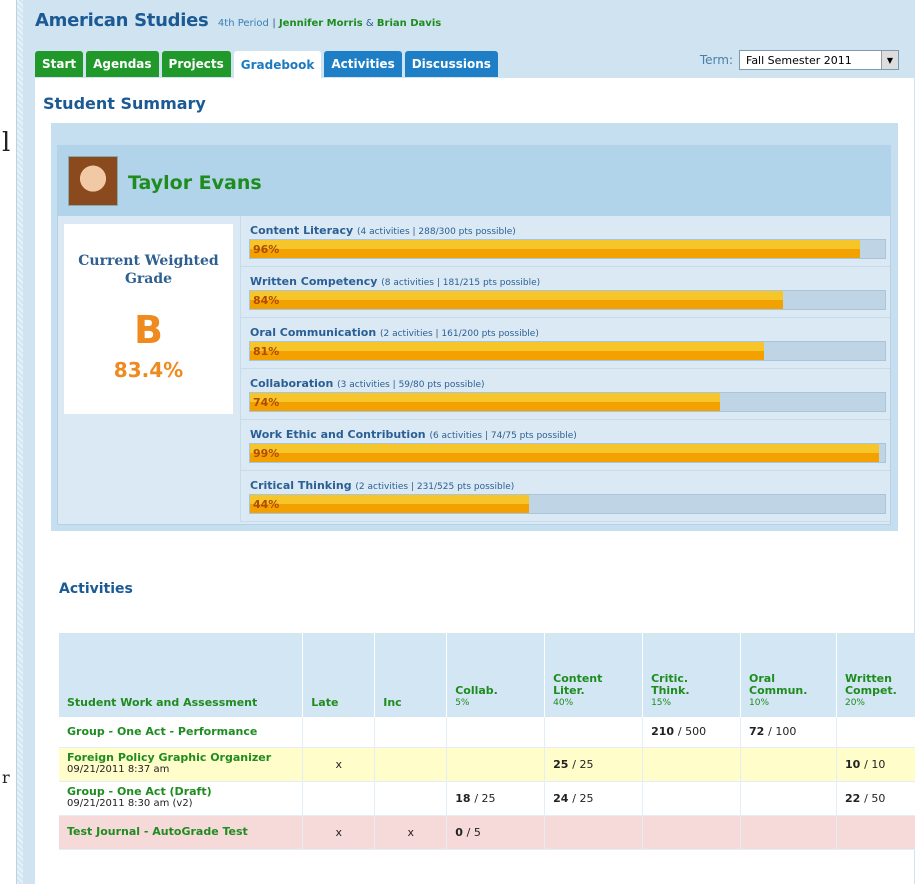 The image size is (915, 884). Describe the element at coordinates (118, 769) in the screenshot. I see `activity-timestamp: 09/21/2011 8:37 am` at that location.